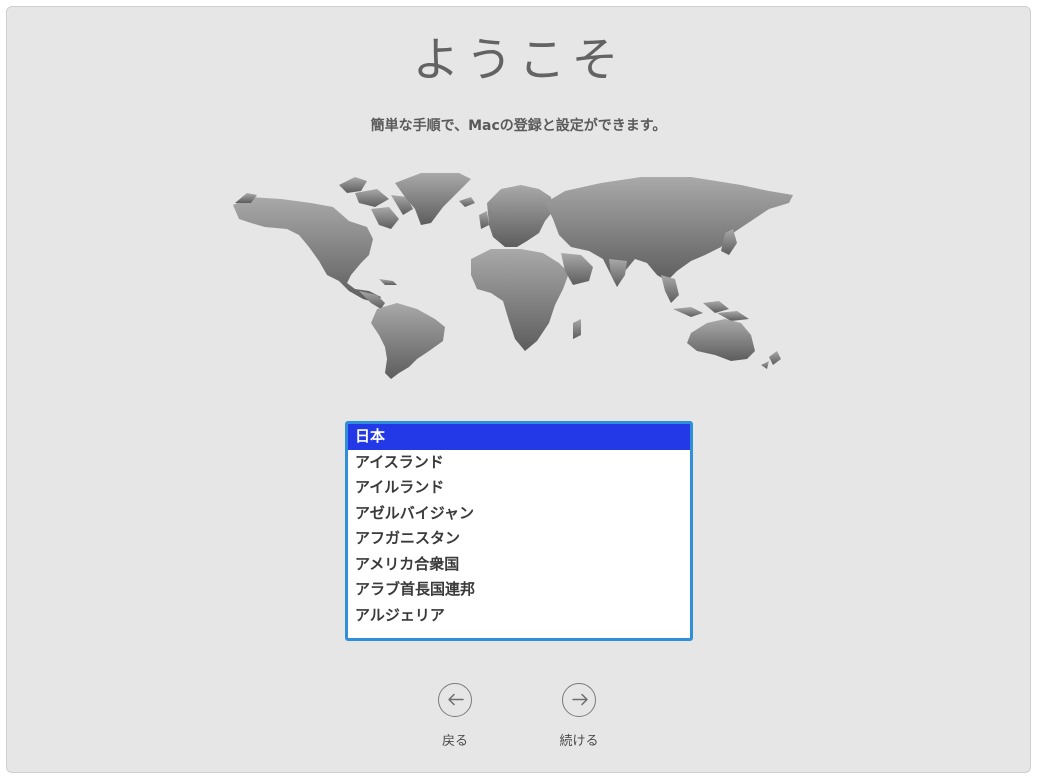 This screenshot has width=1039, height=780. Describe the element at coordinates (518, 126) in the screenshot. I see `page-subtitle: 簡単な手順で、Macの登録と設定ができます。` at that location.